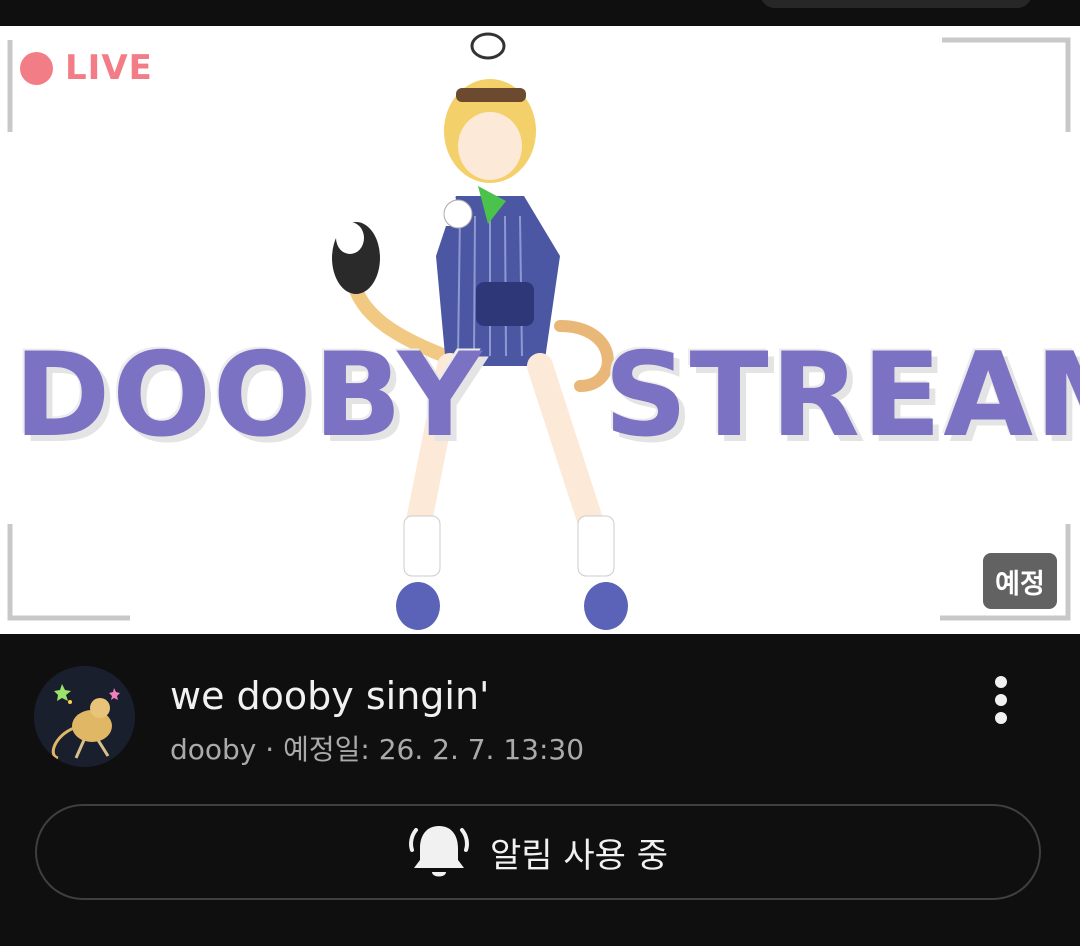  Describe the element at coordinates (377, 749) in the screenshot. I see `video-meta: dooby · 예정일: 26. 2. 7. 13:30` at that location.